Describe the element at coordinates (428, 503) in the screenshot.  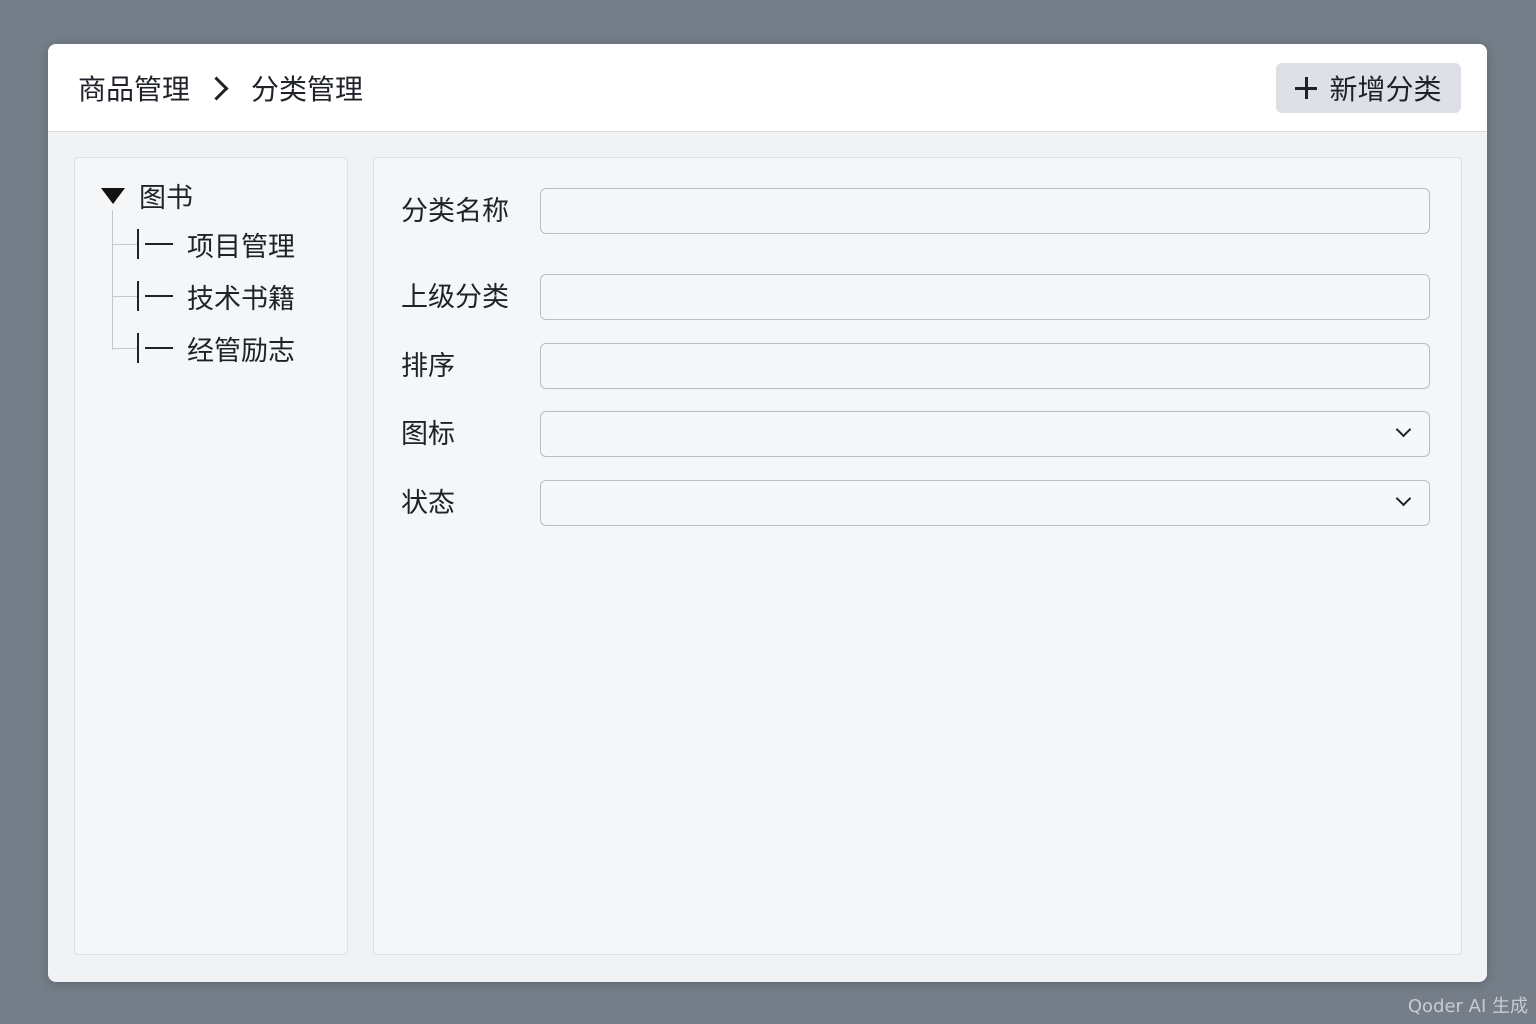
I see `status-label: 状态` at that location.